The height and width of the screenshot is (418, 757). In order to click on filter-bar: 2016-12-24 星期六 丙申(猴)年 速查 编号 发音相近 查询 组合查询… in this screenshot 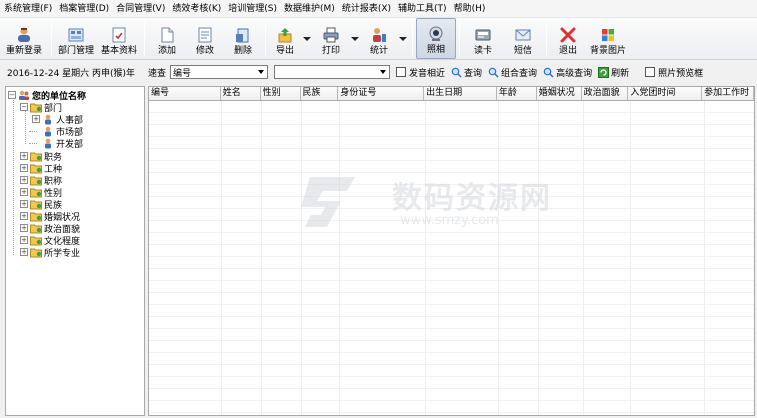, I will do `click(378, 72)`.